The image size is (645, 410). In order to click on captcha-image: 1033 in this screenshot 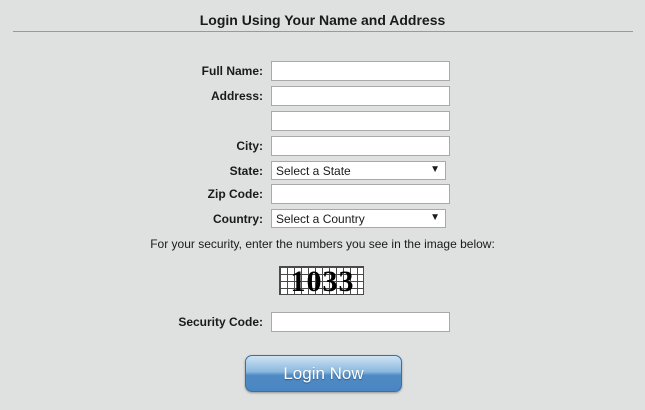, I will do `click(321, 280)`.